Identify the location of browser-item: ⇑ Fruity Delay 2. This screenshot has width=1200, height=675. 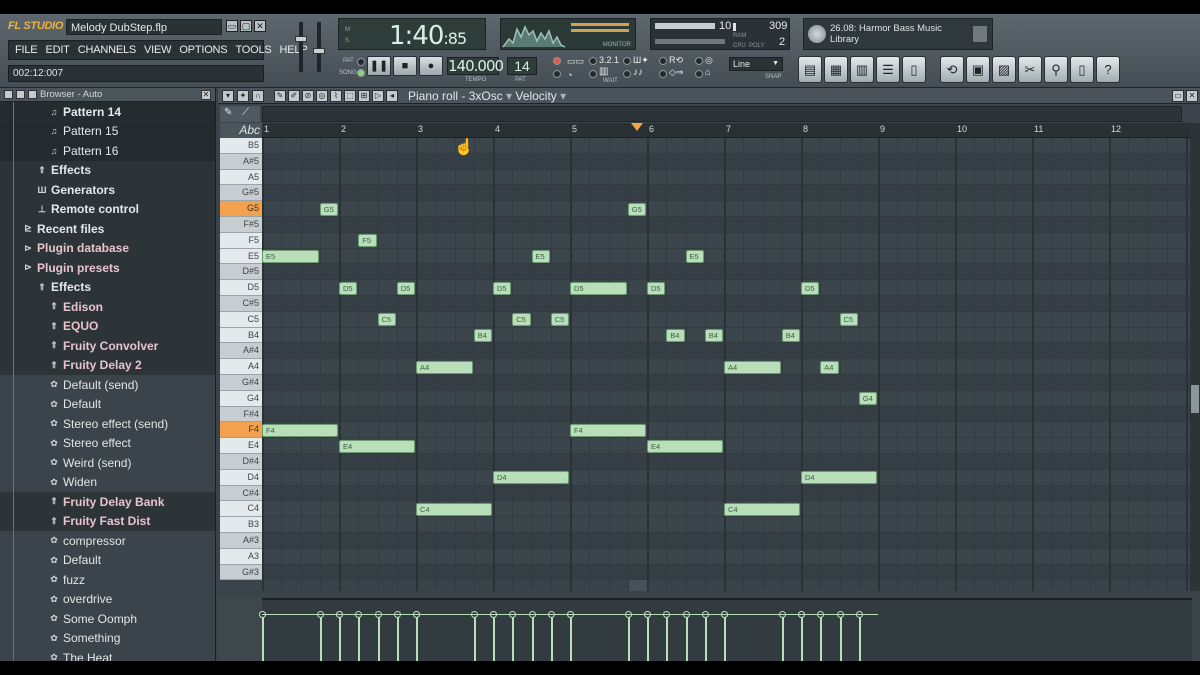
(107, 365).